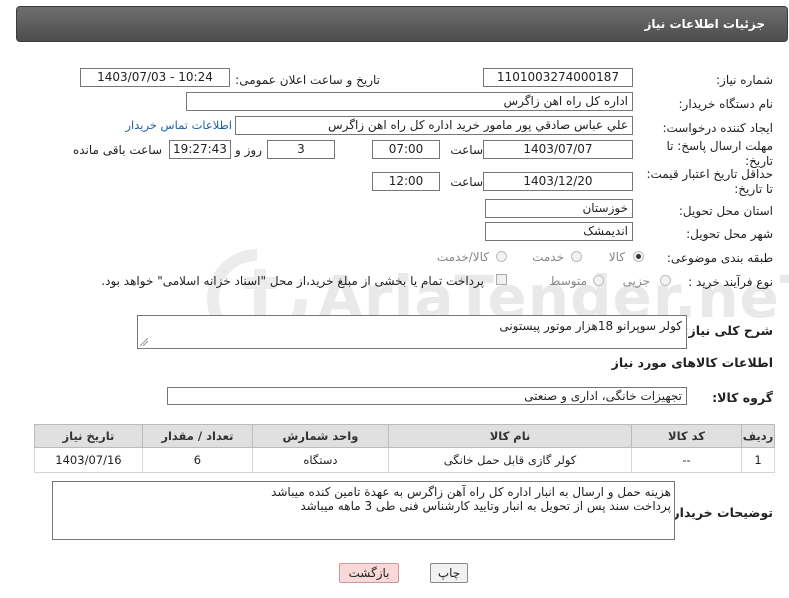  What do you see at coordinates (320, 460) in the screenshot?
I see `cell-unit: دستگاه` at bounding box center [320, 460].